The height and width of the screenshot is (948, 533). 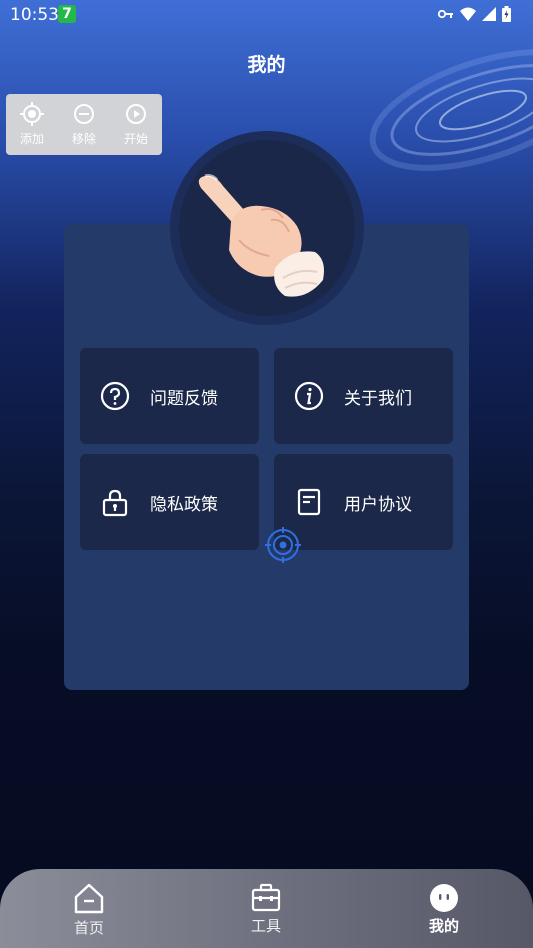 I want to click on status-bar: 10:53 7, so click(x=266, y=15).